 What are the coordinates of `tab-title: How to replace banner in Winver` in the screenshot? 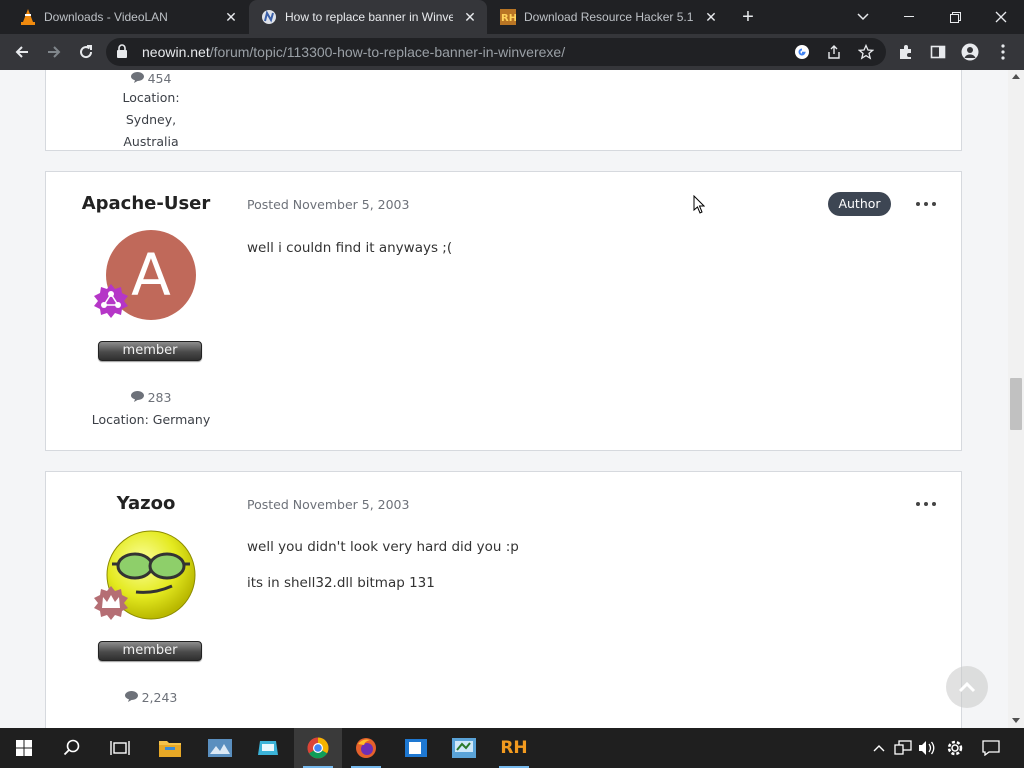 It's located at (369, 17).